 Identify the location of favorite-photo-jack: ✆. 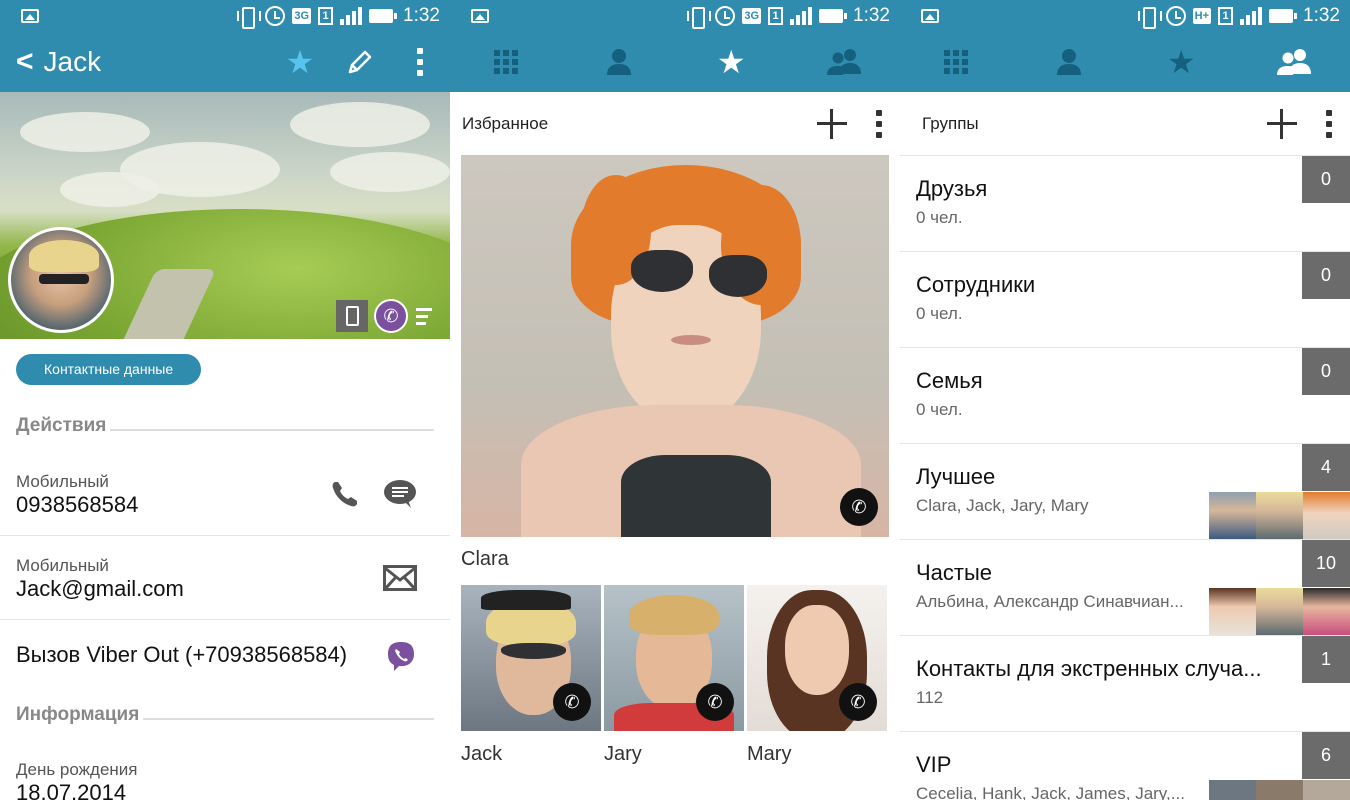
(531, 658).